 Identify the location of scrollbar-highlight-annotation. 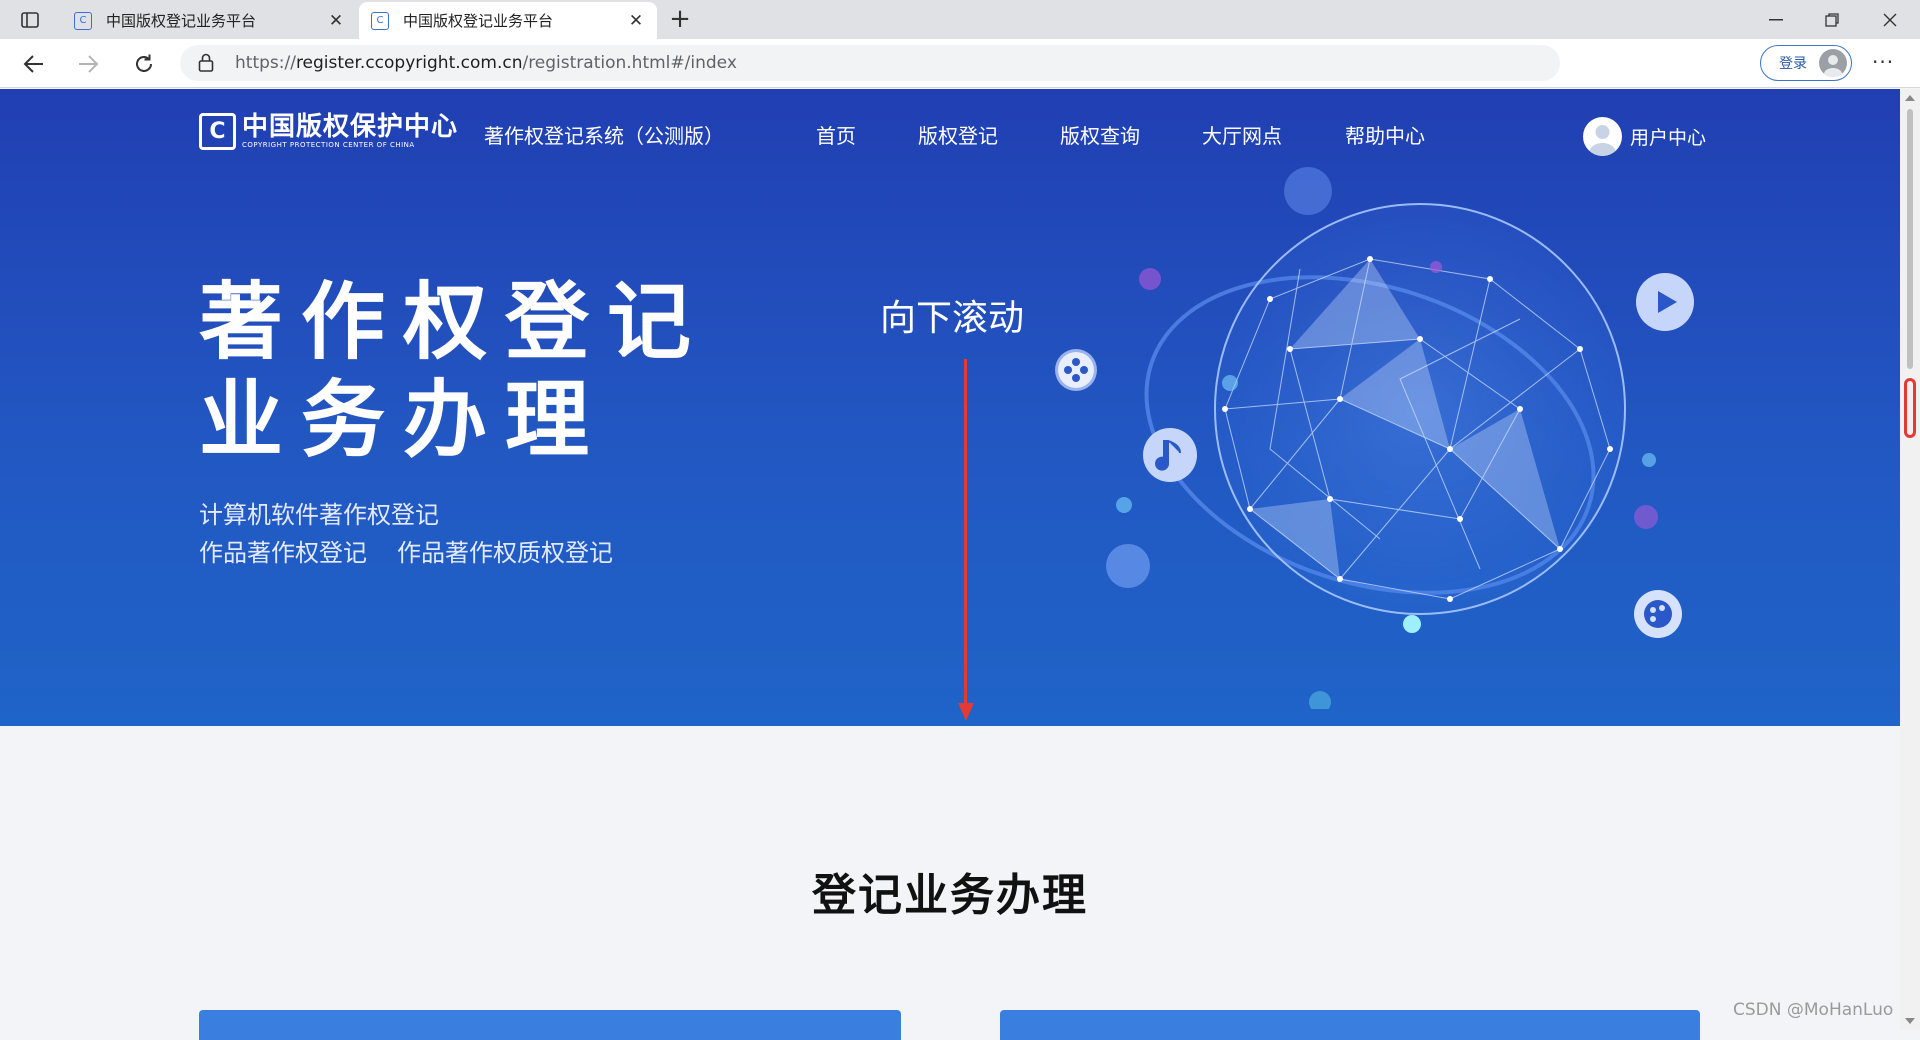
(1910, 408).